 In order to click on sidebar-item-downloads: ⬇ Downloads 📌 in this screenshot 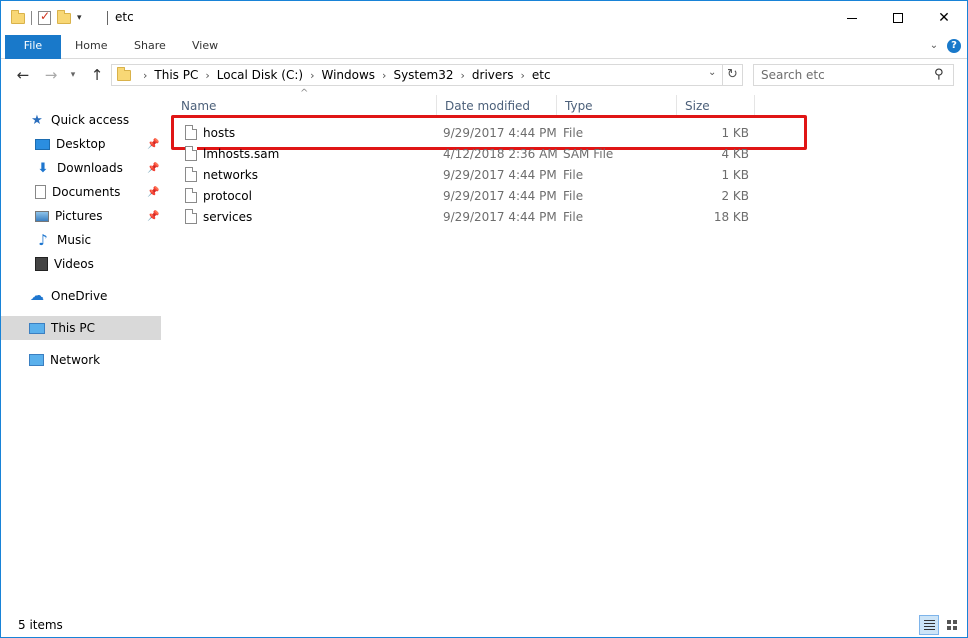, I will do `click(81, 168)`.